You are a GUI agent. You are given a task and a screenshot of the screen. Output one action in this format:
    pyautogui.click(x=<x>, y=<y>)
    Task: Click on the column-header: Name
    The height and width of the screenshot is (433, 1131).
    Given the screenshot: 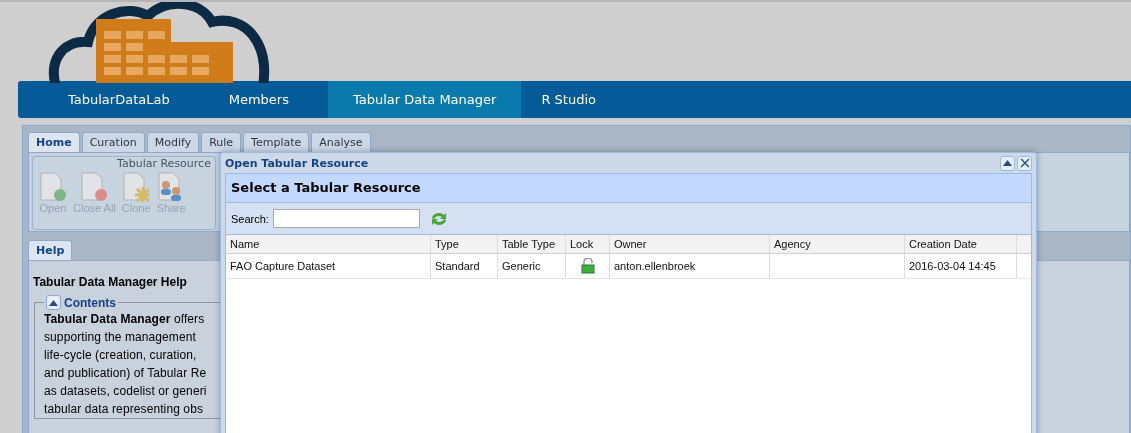 What is the action you would take?
    pyautogui.click(x=328, y=244)
    